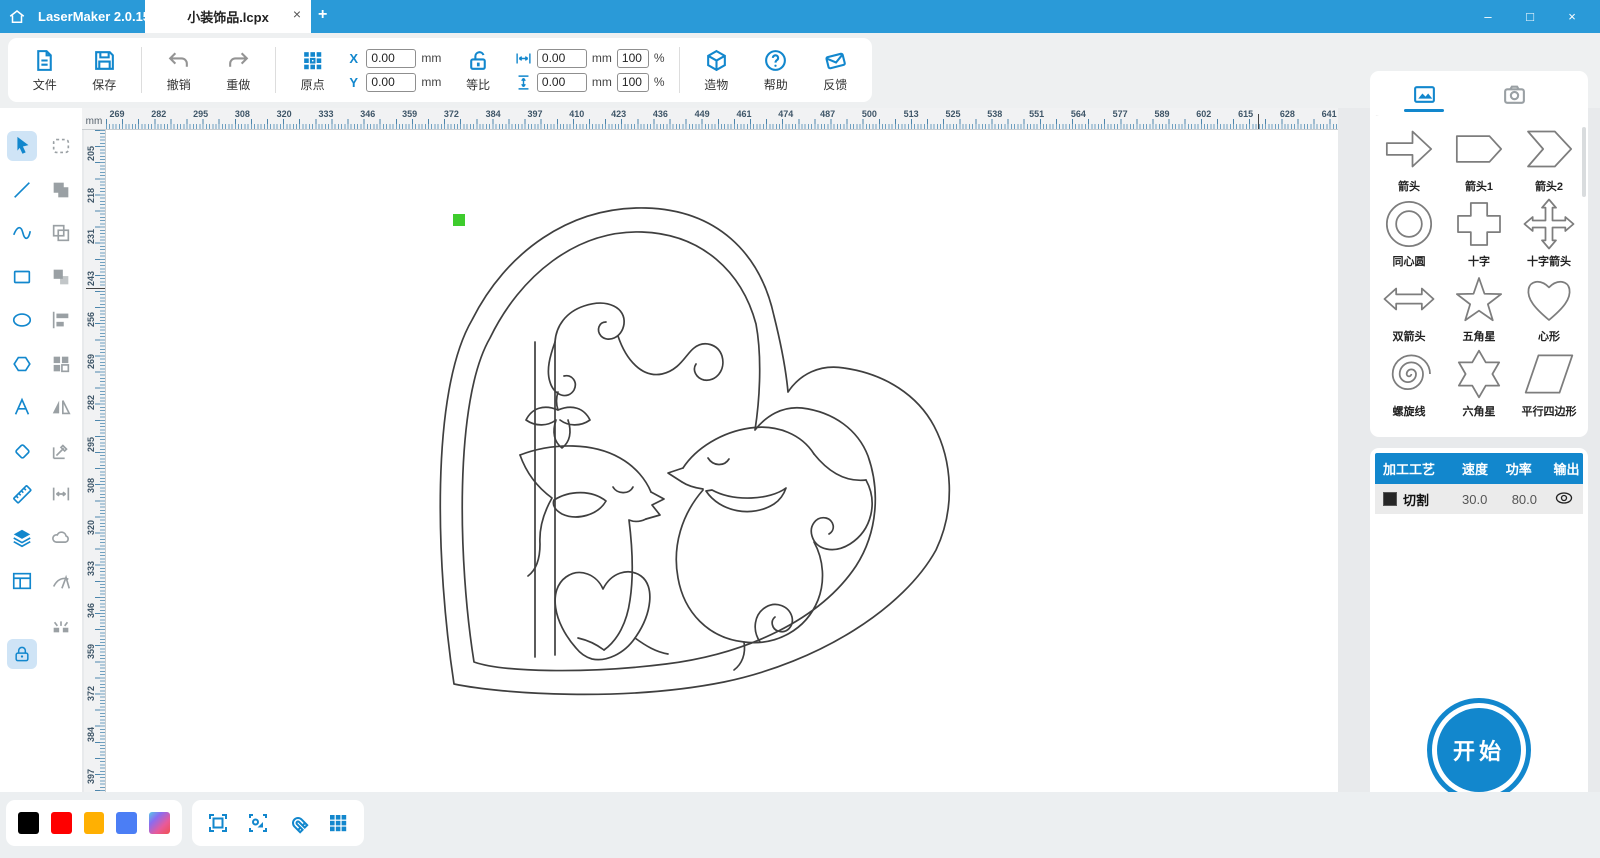  What do you see at coordinates (1549, 307) in the screenshot?
I see `shape-heart: 心形` at bounding box center [1549, 307].